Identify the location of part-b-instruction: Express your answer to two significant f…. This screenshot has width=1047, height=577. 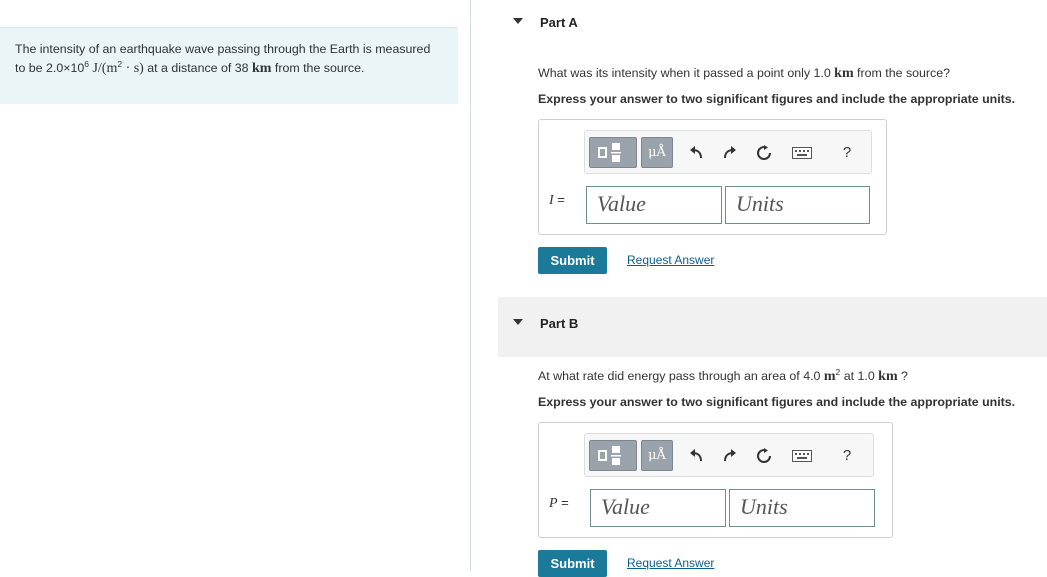
(777, 402).